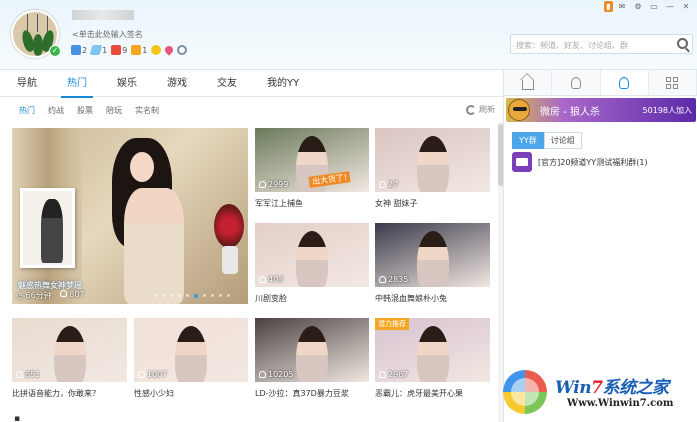  I want to click on channel-thumbnail: 潜力推荐 2967, so click(432, 350).